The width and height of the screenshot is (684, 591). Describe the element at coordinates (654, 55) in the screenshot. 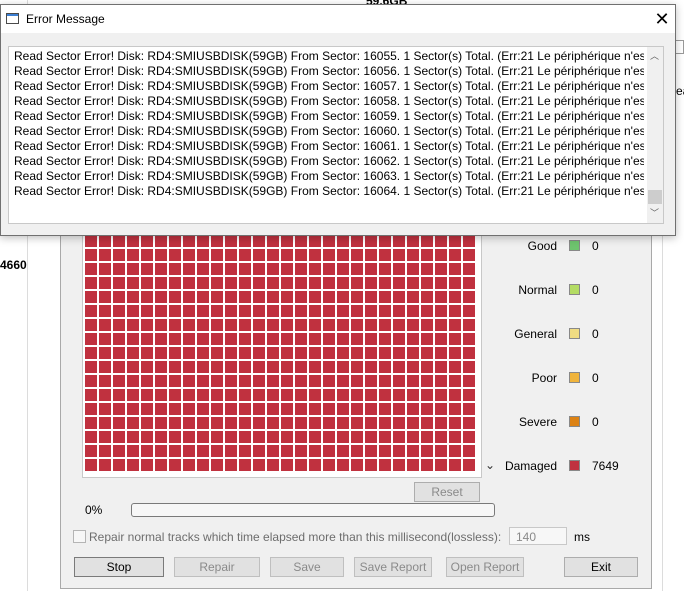

I see `scroll-up-arrow-icon: ︿` at that location.